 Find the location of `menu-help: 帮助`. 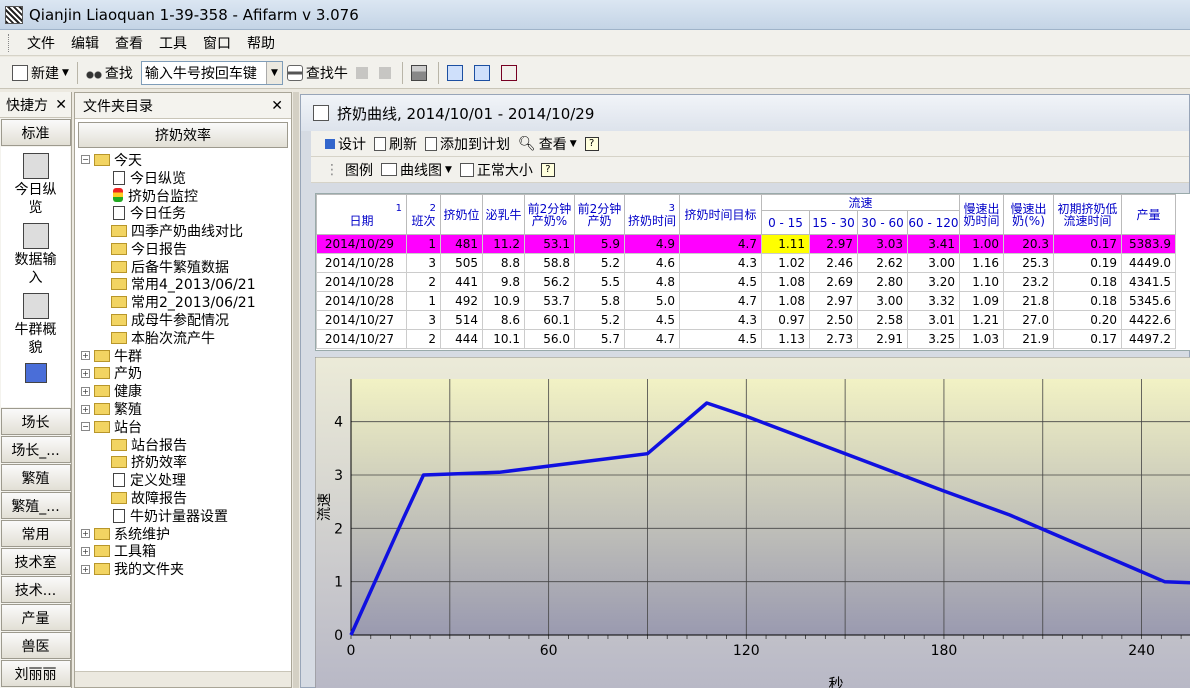

menu-help: 帮助 is located at coordinates (261, 43).